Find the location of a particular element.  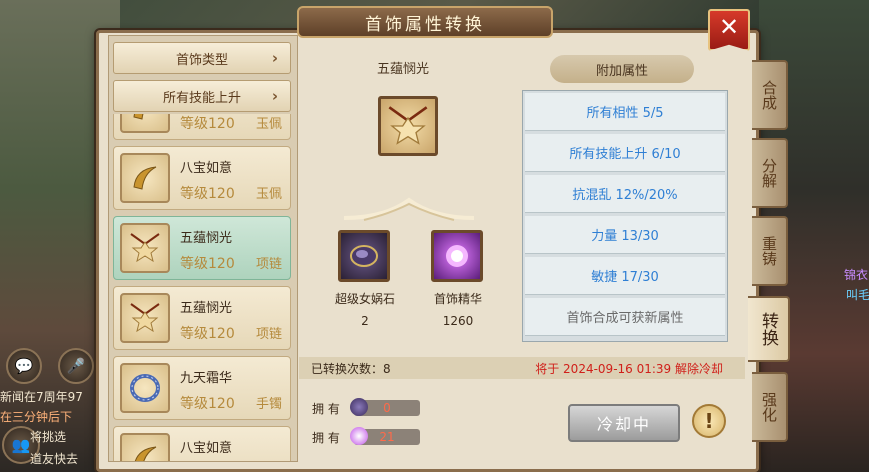

attributes-header: 附加属性 is located at coordinates (622, 69).